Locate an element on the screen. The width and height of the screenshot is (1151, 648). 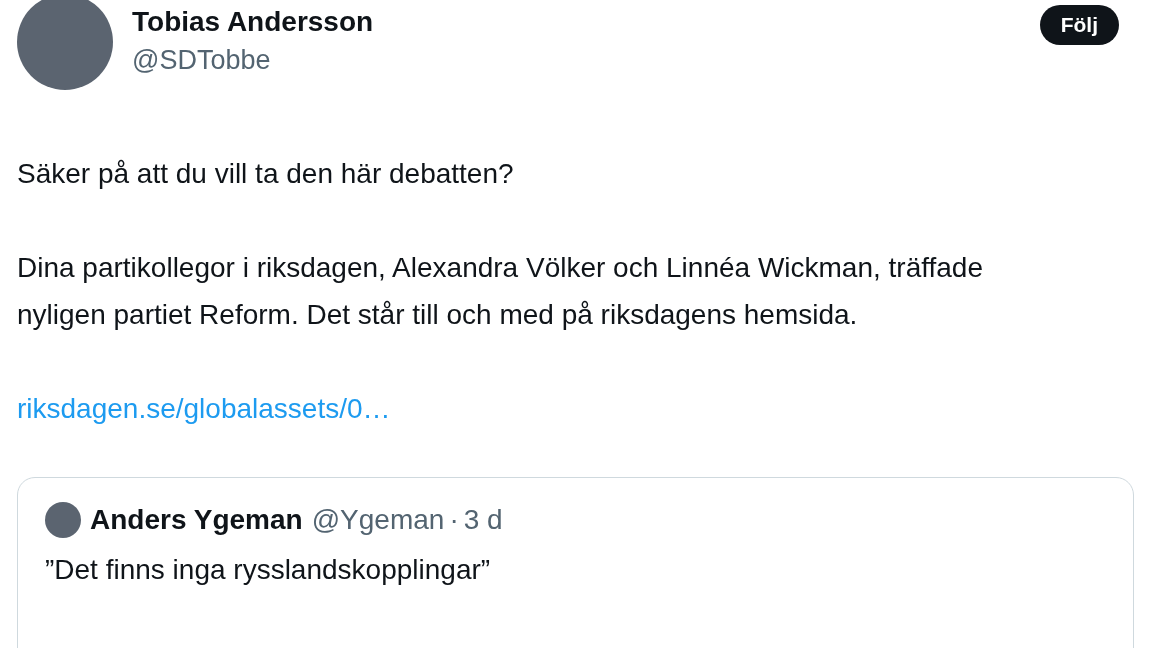
tweet-text: Dina partikollegor i riksdagen, Alexandra Völker och Linnéa Wickman, träffade nyligen partiet Reform. Det står till och med på riksdagens hemsida. is located at coordinates (500, 291).